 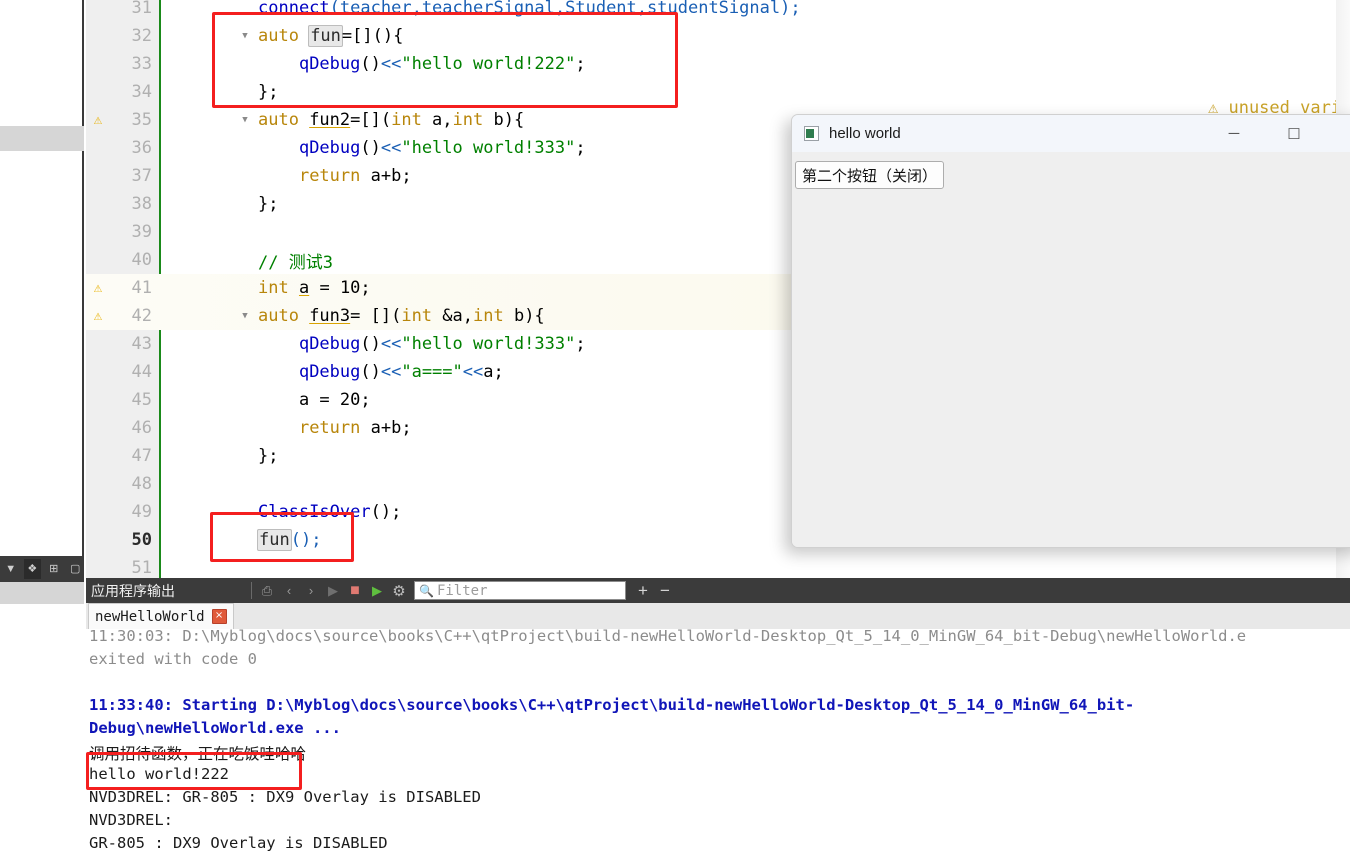 What do you see at coordinates (718, 64) in the screenshot?
I see `code-line: 33 qDebug()<<"hello world!222";` at bounding box center [718, 64].